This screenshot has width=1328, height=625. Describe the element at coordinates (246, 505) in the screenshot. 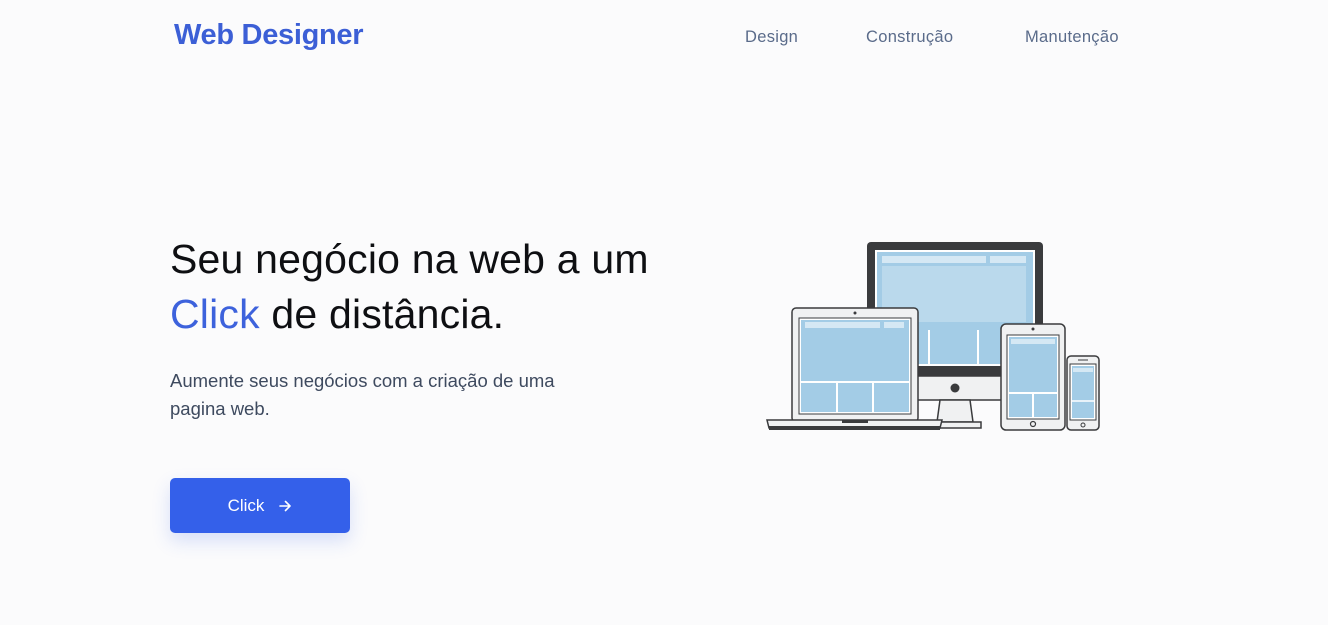

I see `cta-label: Click` at that location.